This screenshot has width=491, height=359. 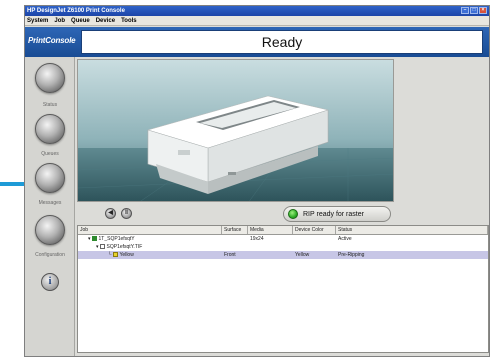 What do you see at coordinates (94, 239) in the screenshot?
I see `job-group-icon` at bounding box center [94, 239].